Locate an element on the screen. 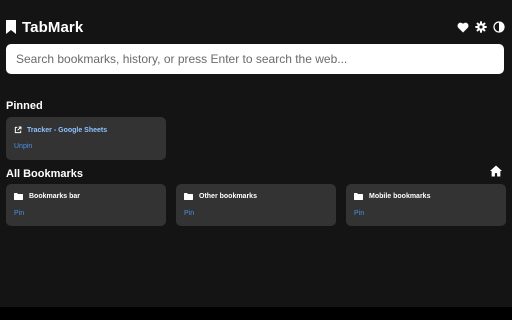 This screenshot has height=320, width=512. header-icons is located at coordinates (481, 27).